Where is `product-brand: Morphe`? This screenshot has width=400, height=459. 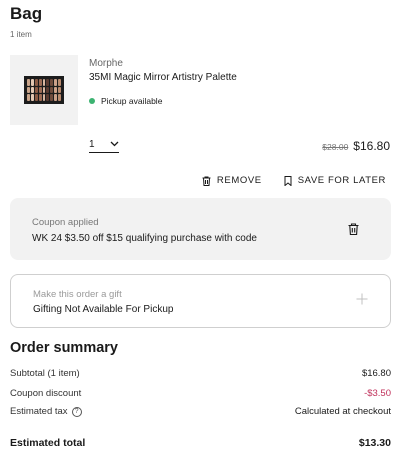
product-brand: Morphe is located at coordinates (106, 63).